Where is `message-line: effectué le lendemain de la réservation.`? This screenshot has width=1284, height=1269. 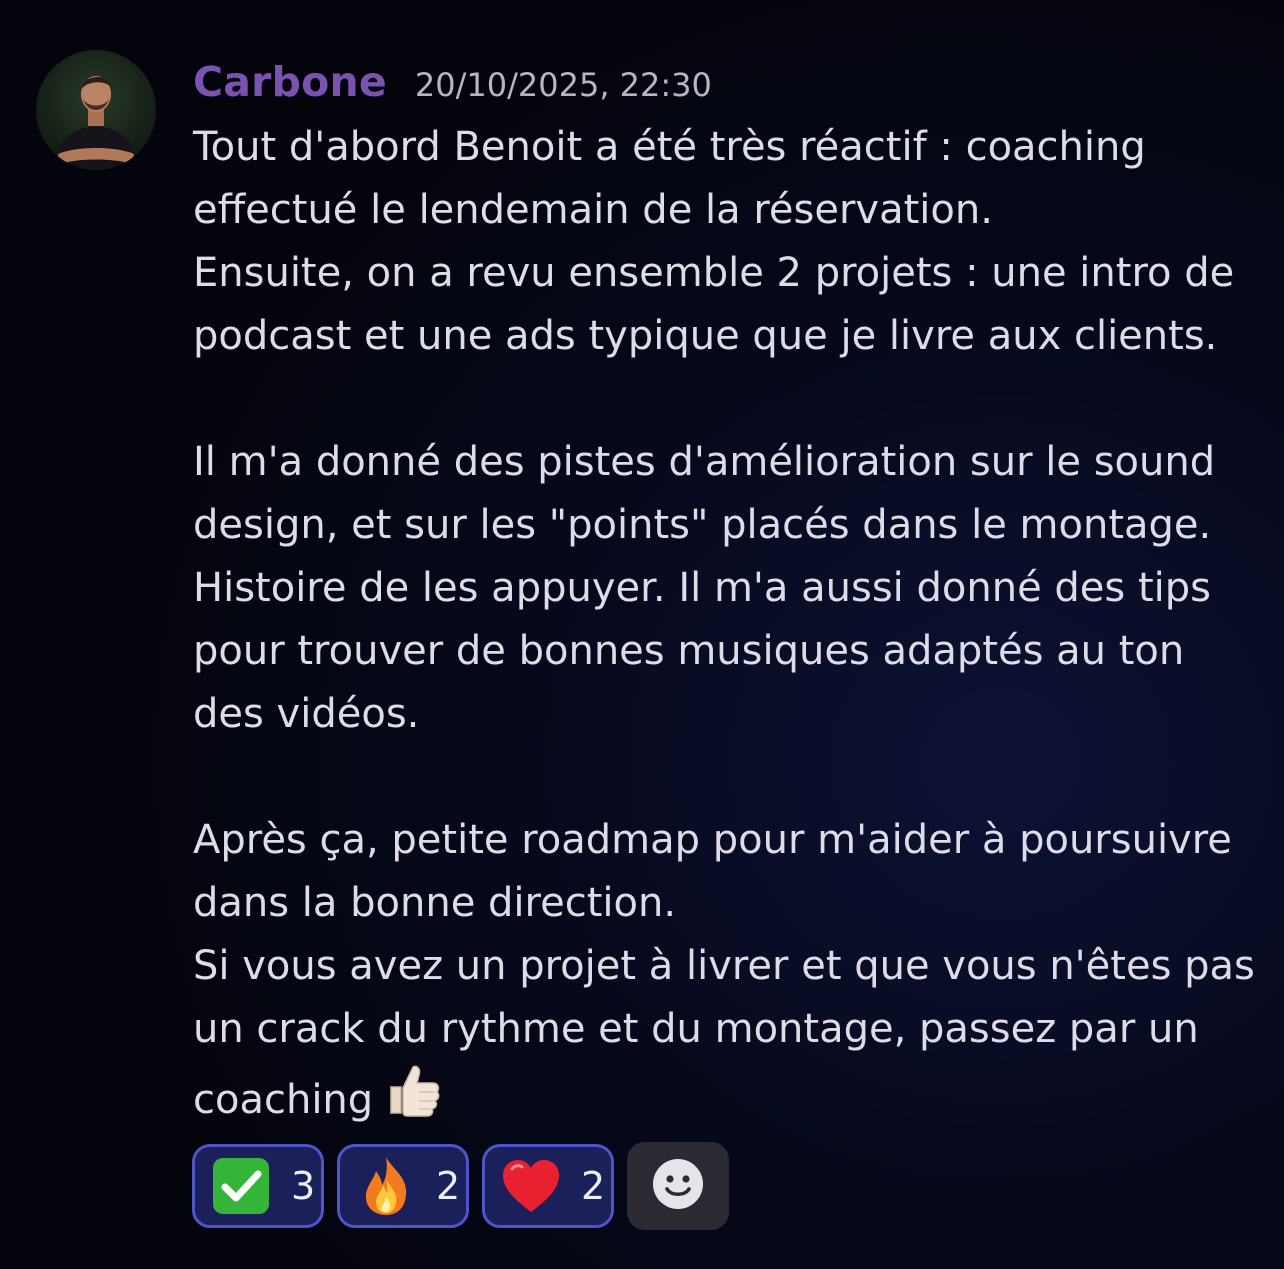
message-line: effectué le lendemain de la réservation. is located at coordinates (593, 210).